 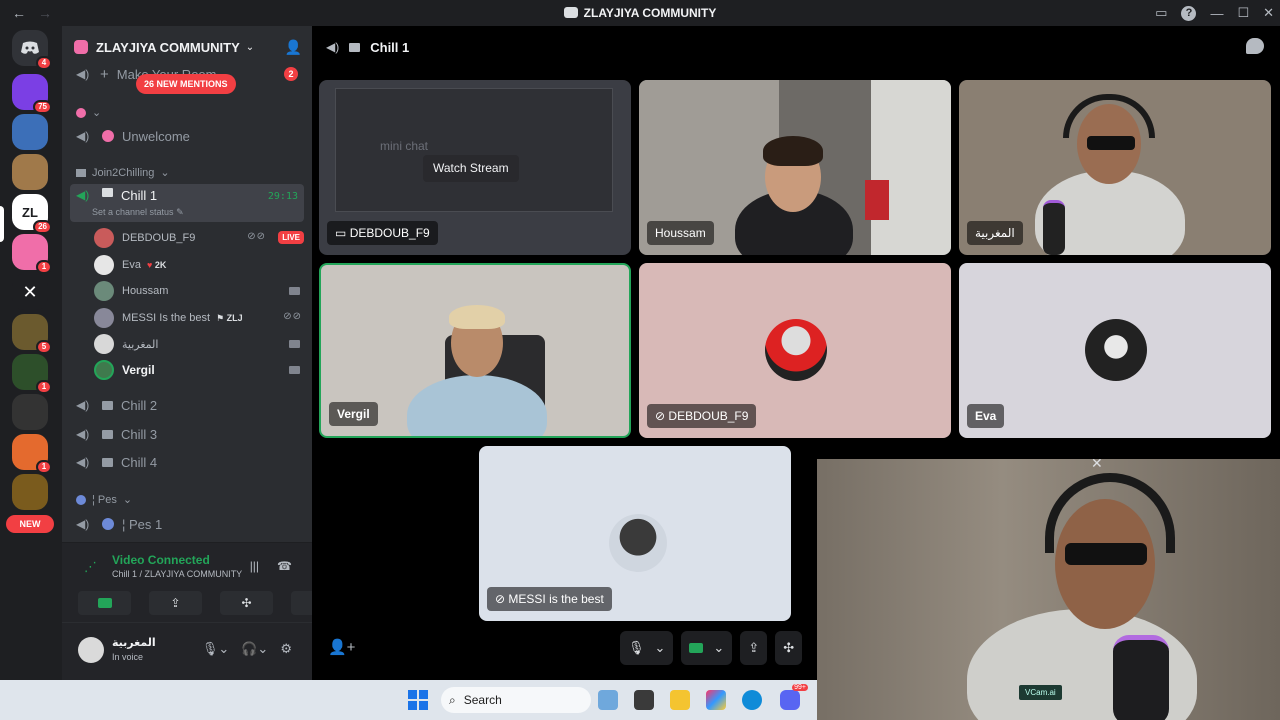 I want to click on category-join2chilling: Join2Chilling ⌄, so click(x=123, y=172).